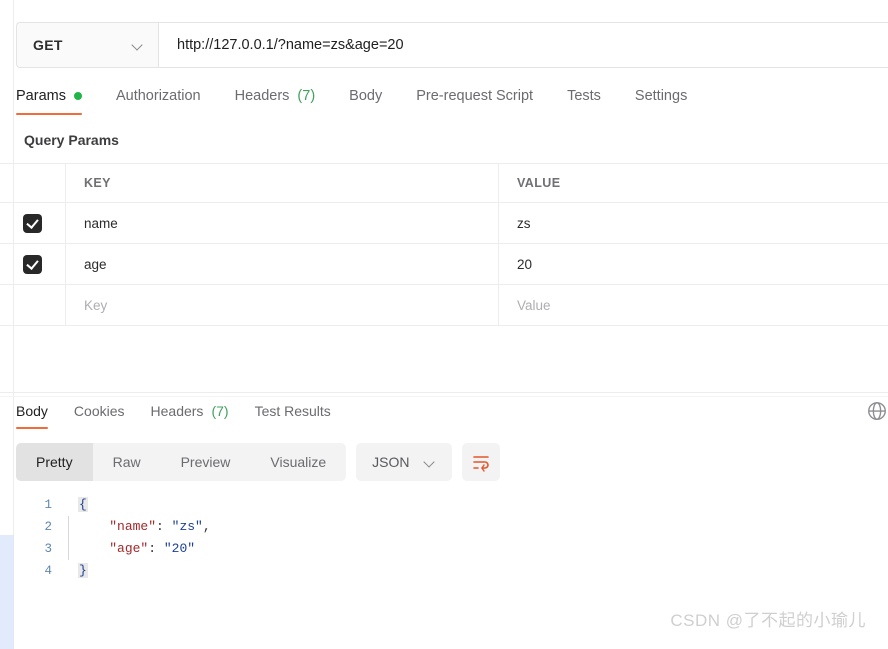 The height and width of the screenshot is (649, 888). I want to click on response-tab-test-results: Test Results, so click(293, 414).